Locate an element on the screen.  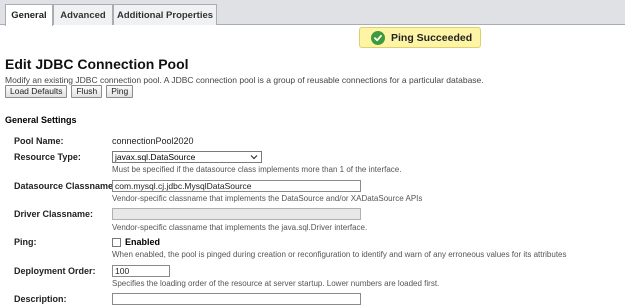
datasource-classname-label: Datasource Classname: is located at coordinates (65, 186).